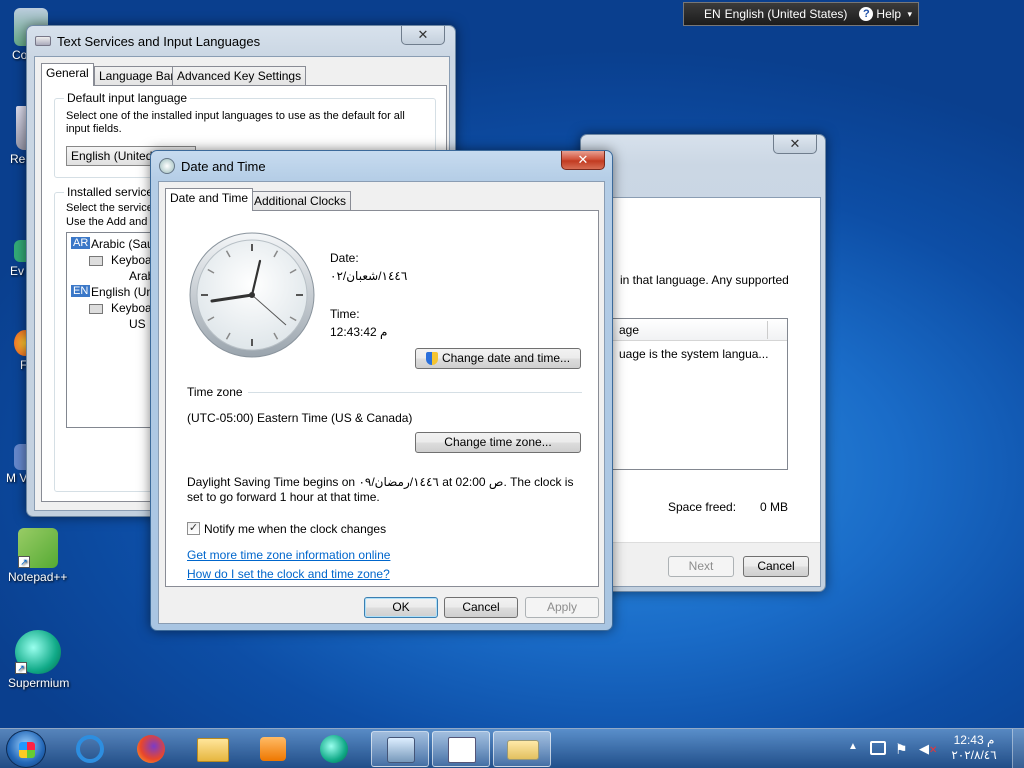 The height and width of the screenshot is (768, 1024). Describe the element at coordinates (928, 749) in the screenshot. I see `volume-muted-icon: ◀✕` at that location.